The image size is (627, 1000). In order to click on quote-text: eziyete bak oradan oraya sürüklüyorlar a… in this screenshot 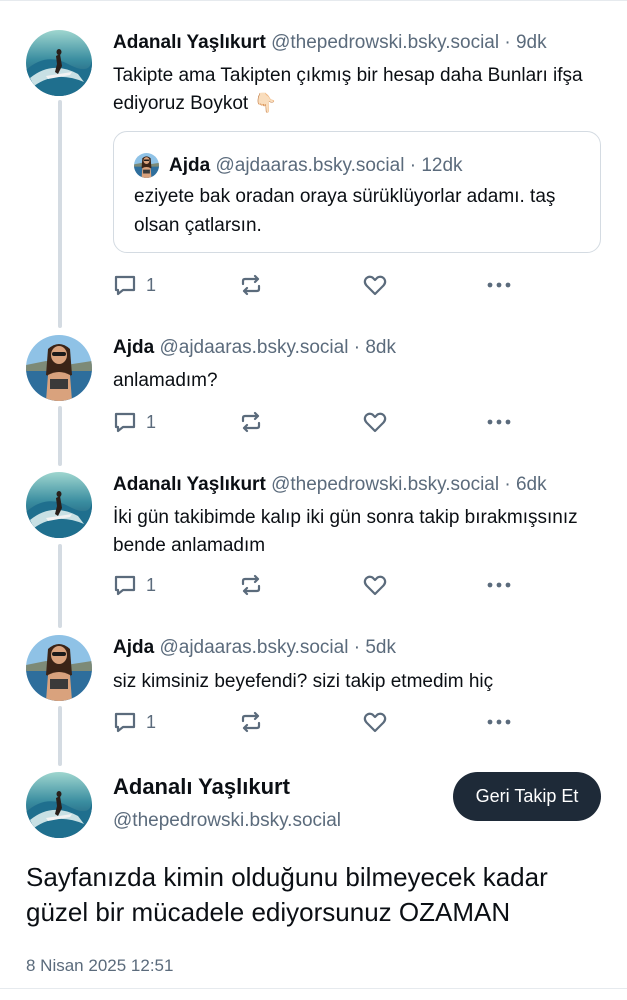, I will do `click(345, 211)`.